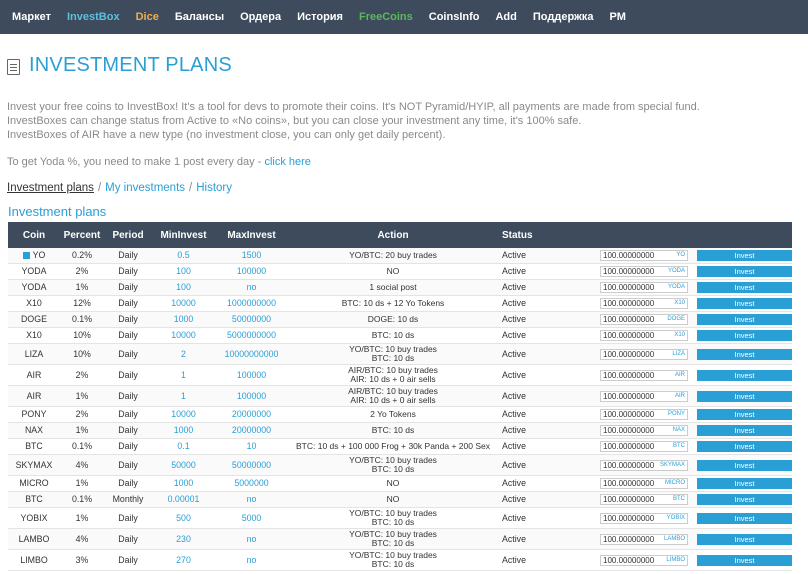 The image size is (808, 574). What do you see at coordinates (82, 446) in the screenshot?
I see `percent-cell: 0.1%` at bounding box center [82, 446].